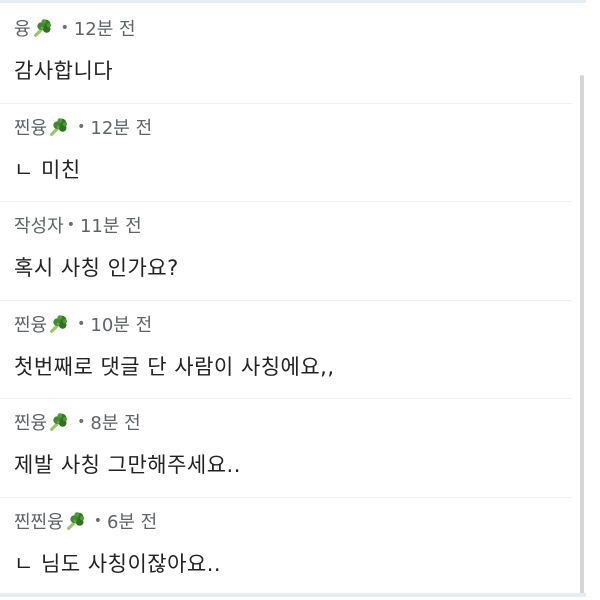  Describe the element at coordinates (118, 563) in the screenshot. I see `comment-text: ㄴ 님도 사칭이잖아요..` at that location.